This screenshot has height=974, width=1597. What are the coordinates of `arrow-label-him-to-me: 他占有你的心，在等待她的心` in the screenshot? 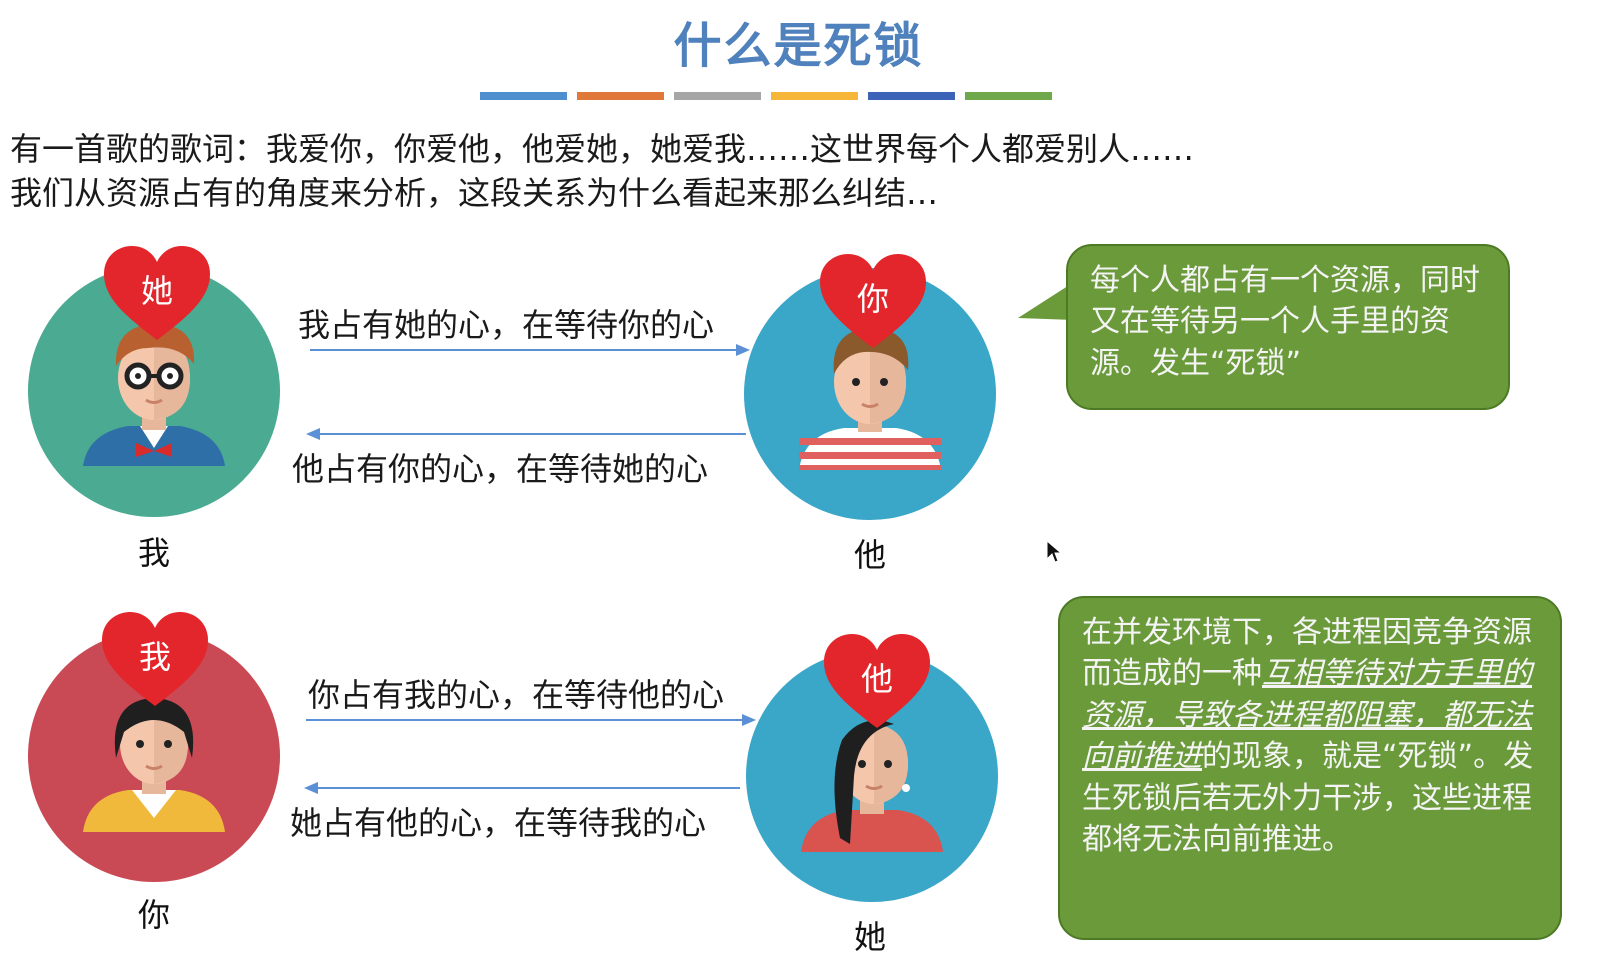 It's located at (500, 469).